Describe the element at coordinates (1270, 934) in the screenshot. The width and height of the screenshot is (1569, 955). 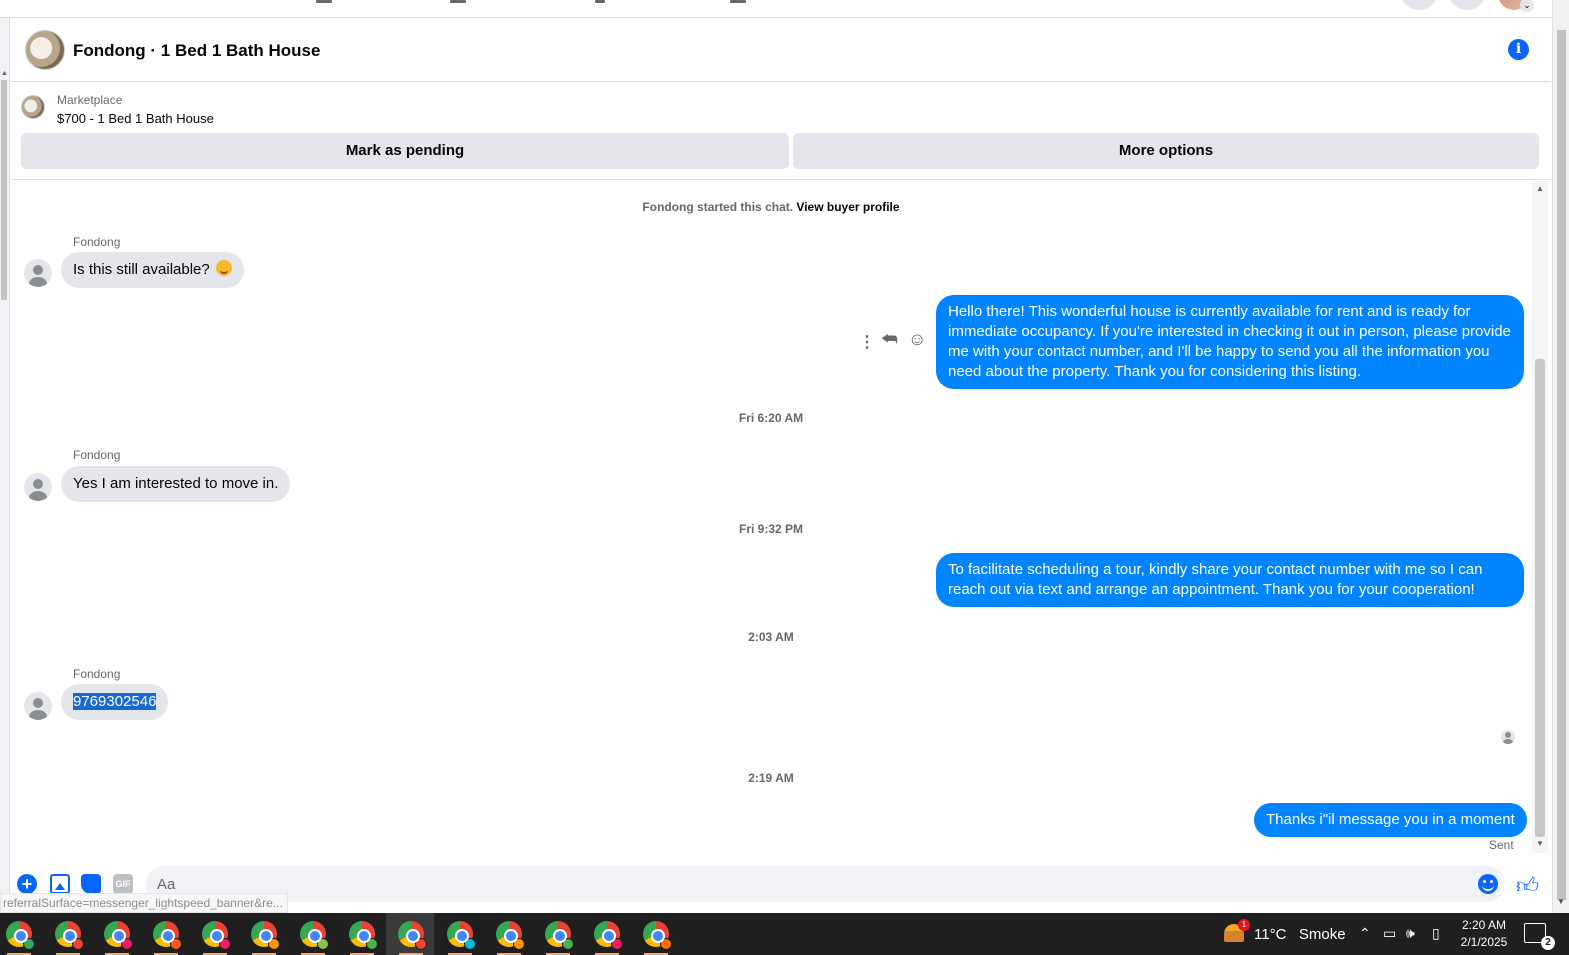
I see `weather-temp: 11°C` at that location.